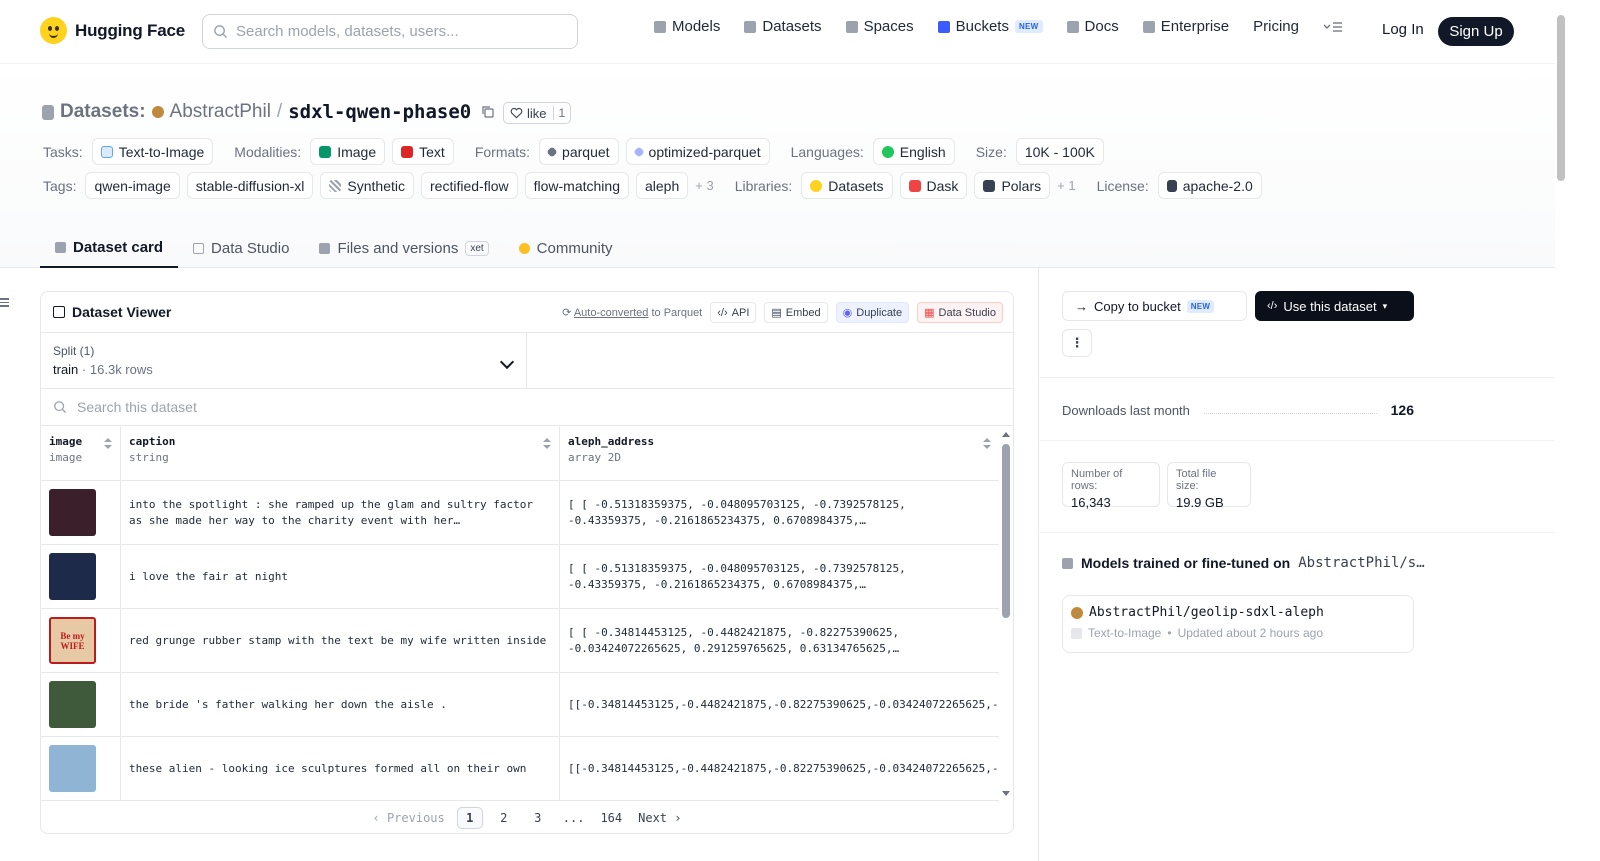 The height and width of the screenshot is (861, 1600). I want to click on copy-to-bucket-button: → Copy to bucket NEW, so click(1154, 306).